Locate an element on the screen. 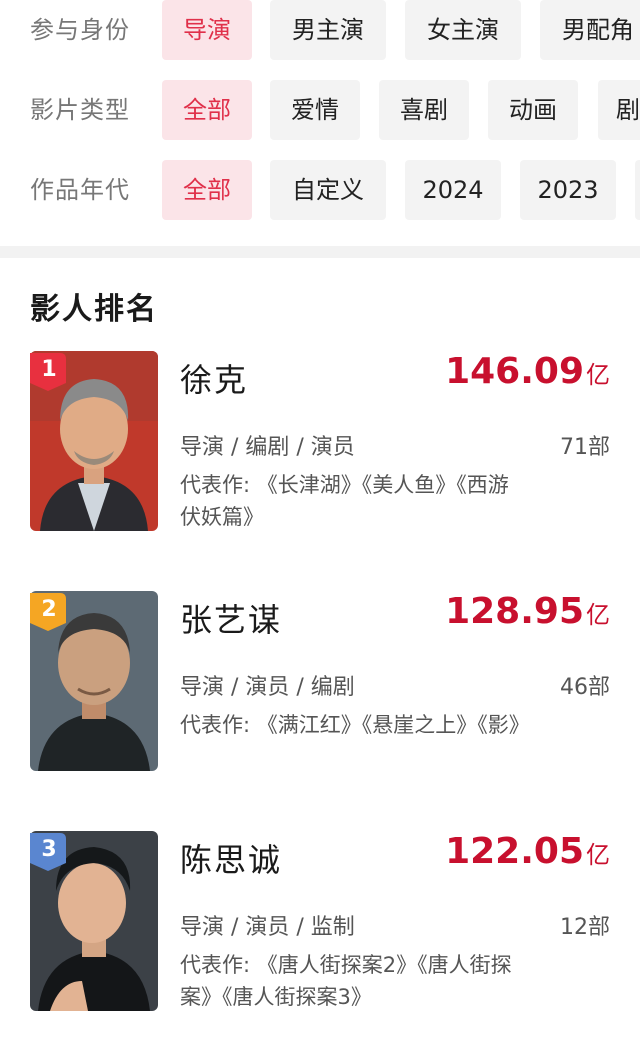 The image size is (640, 1039). rank-badge: 1 is located at coordinates (49, 372).